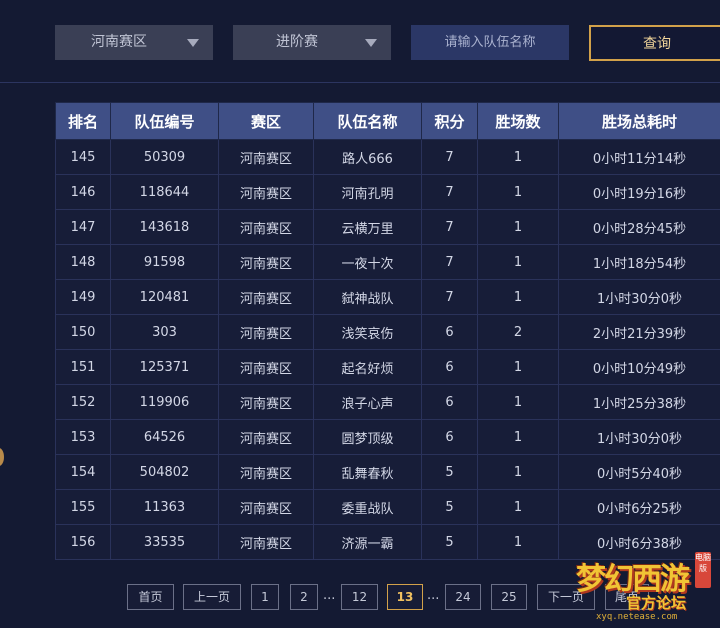  I want to click on total-time-cell: 0小时19分16秒, so click(639, 192).